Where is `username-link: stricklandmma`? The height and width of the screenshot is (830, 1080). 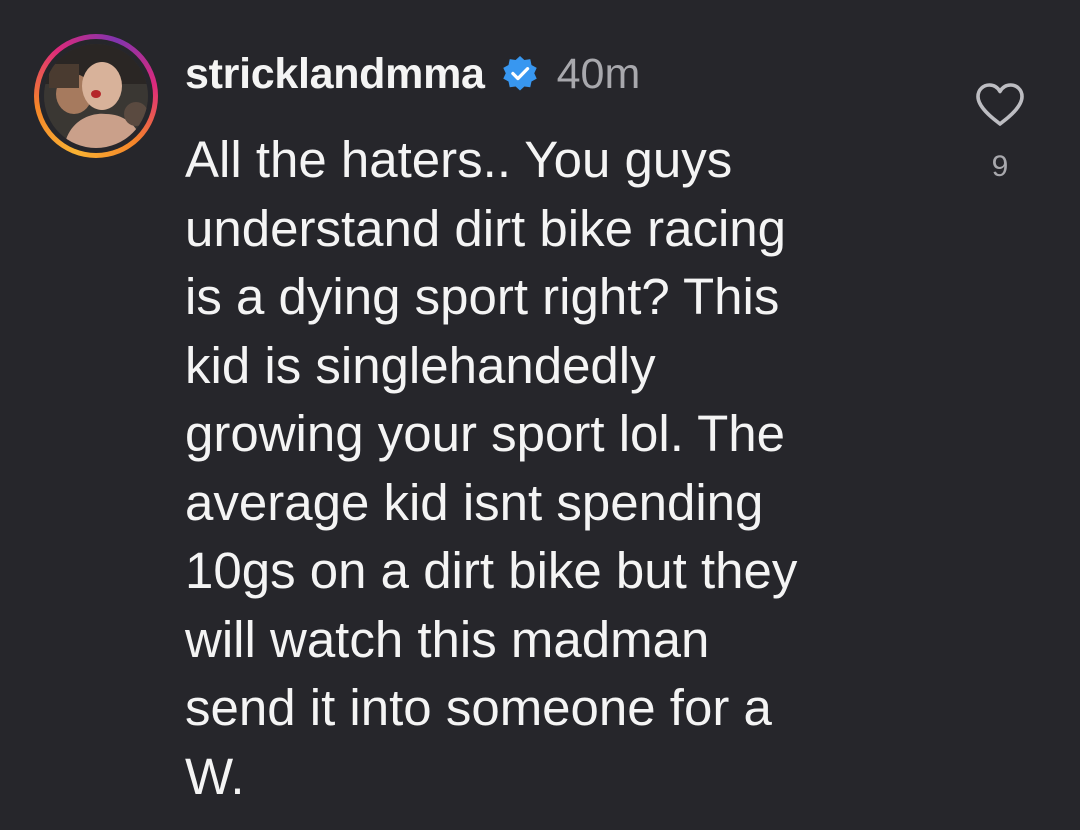 username-link: stricklandmma is located at coordinates (335, 74).